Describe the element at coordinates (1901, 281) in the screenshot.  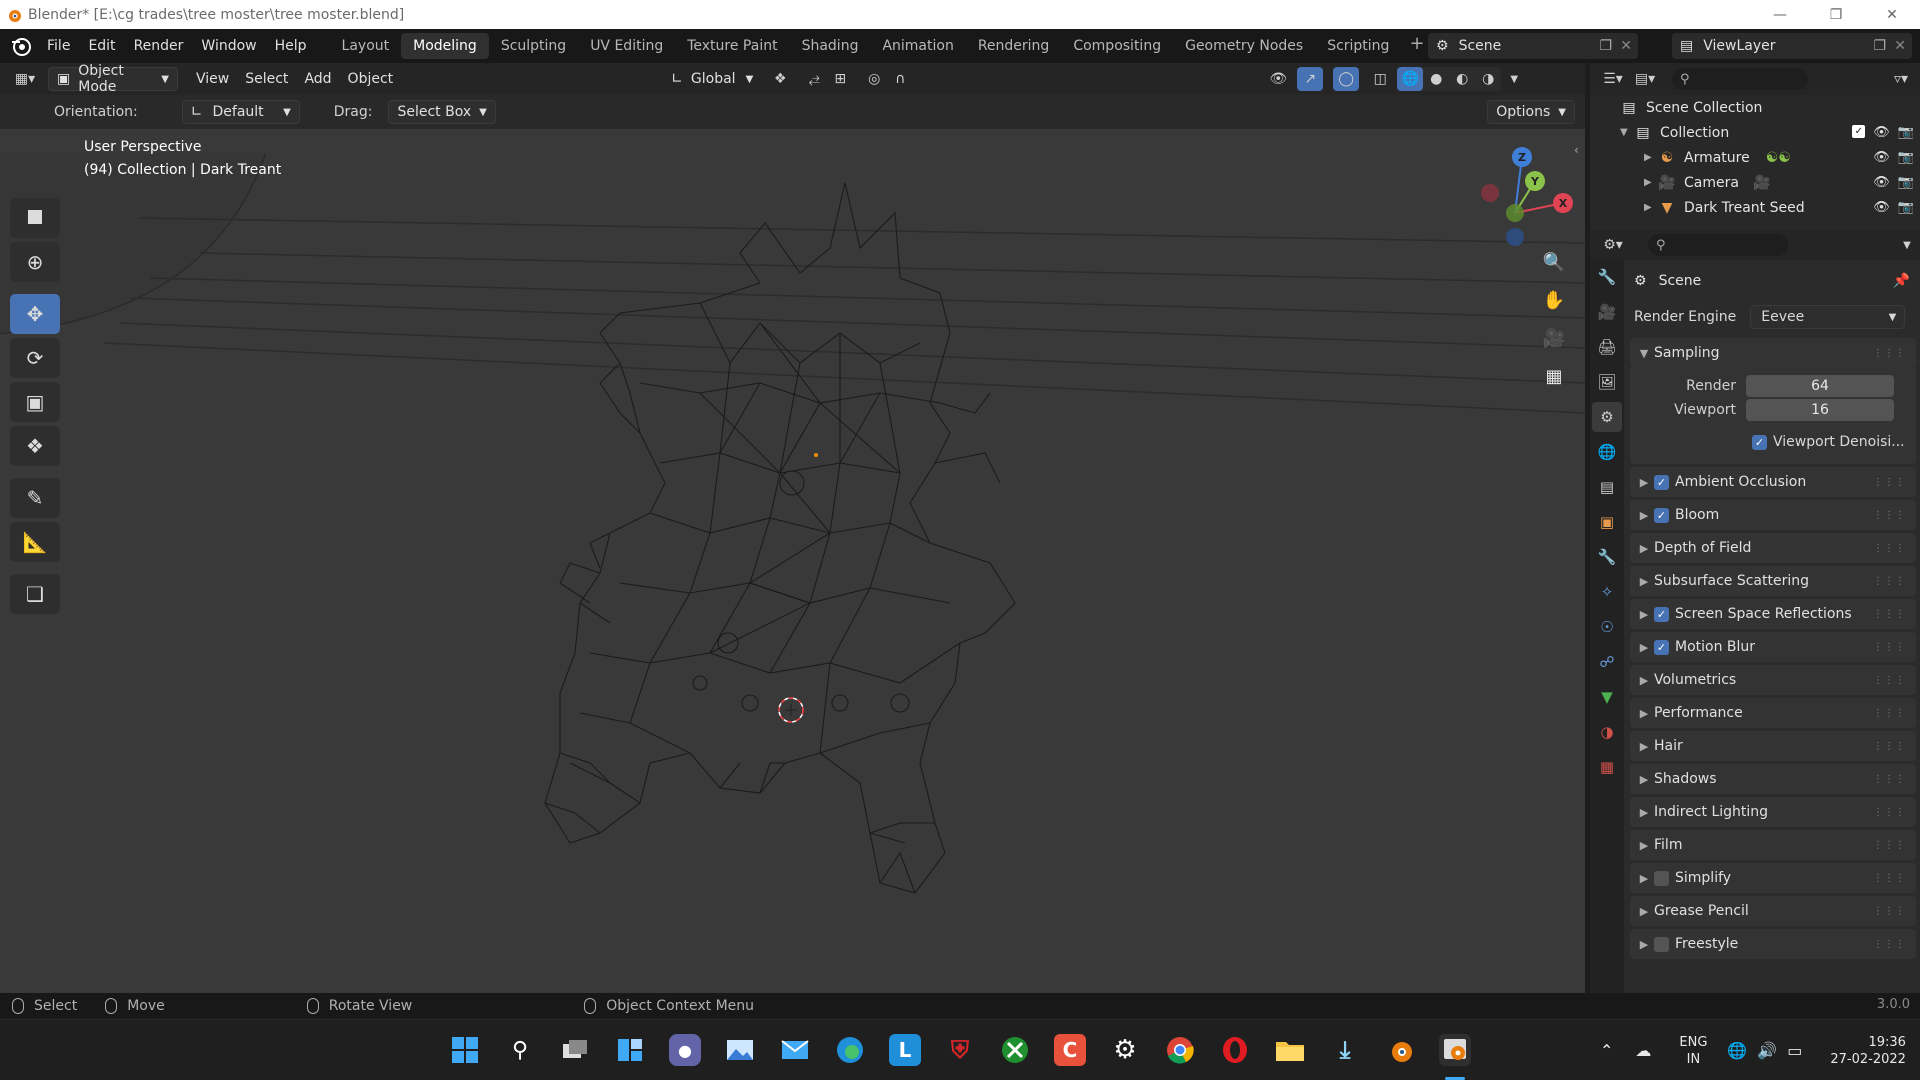
I see `pin-icon: 📌` at that location.